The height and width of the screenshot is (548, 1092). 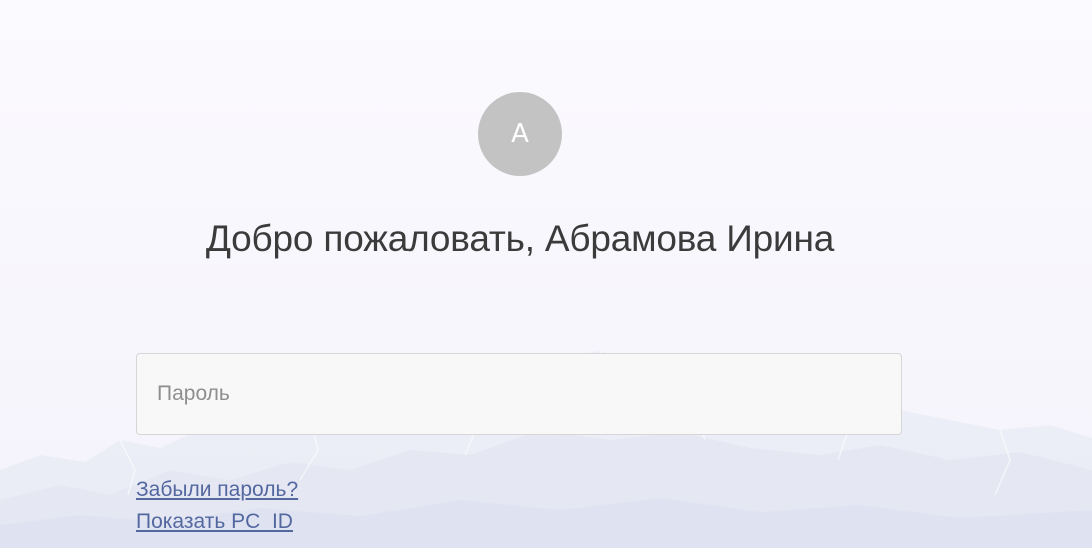 I want to click on show-pcid-link: Показать PC_ID, so click(x=214, y=522).